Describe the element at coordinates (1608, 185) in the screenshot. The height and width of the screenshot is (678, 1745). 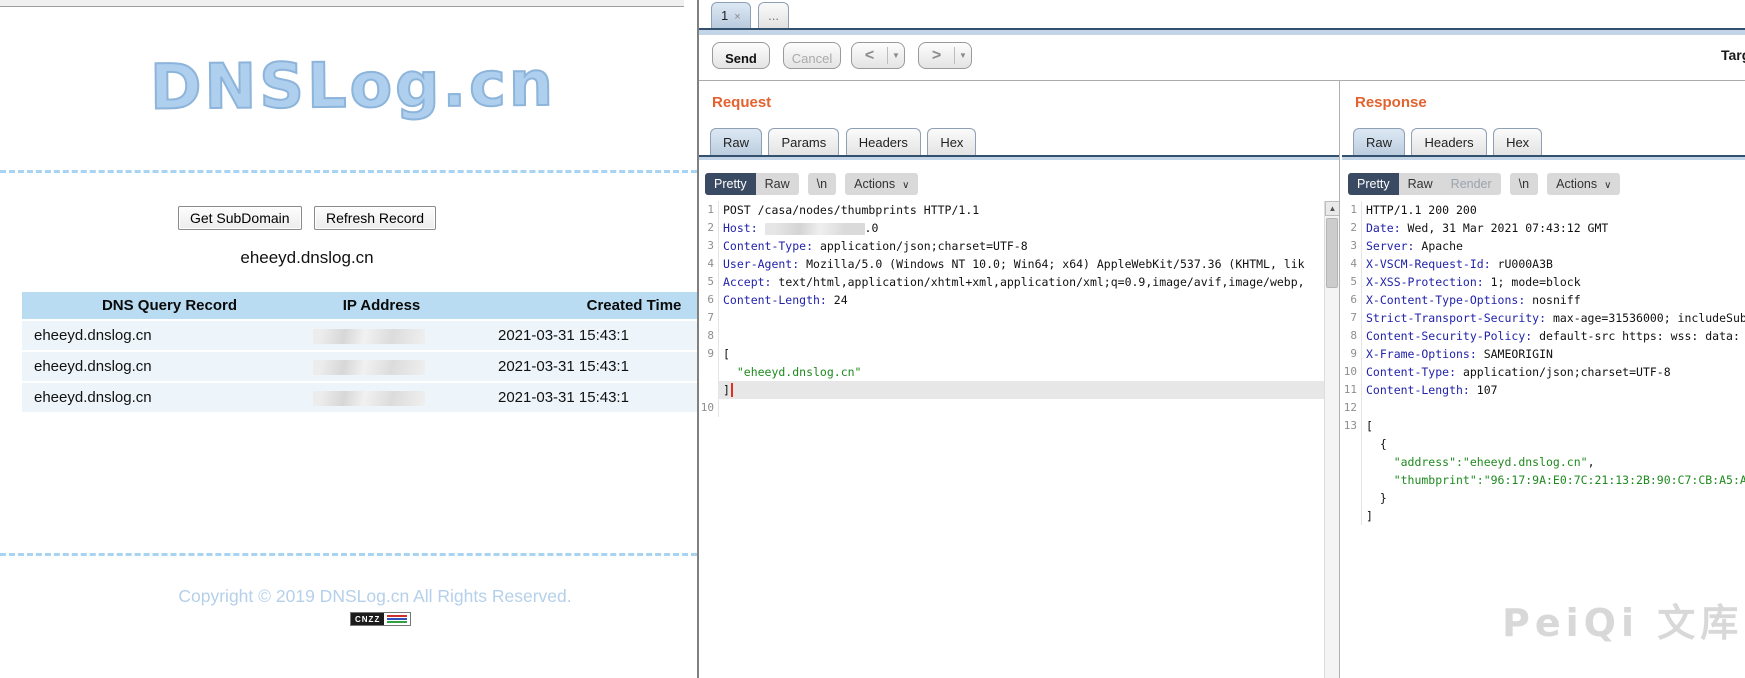
I see `chevron-down-icon: ∨` at that location.